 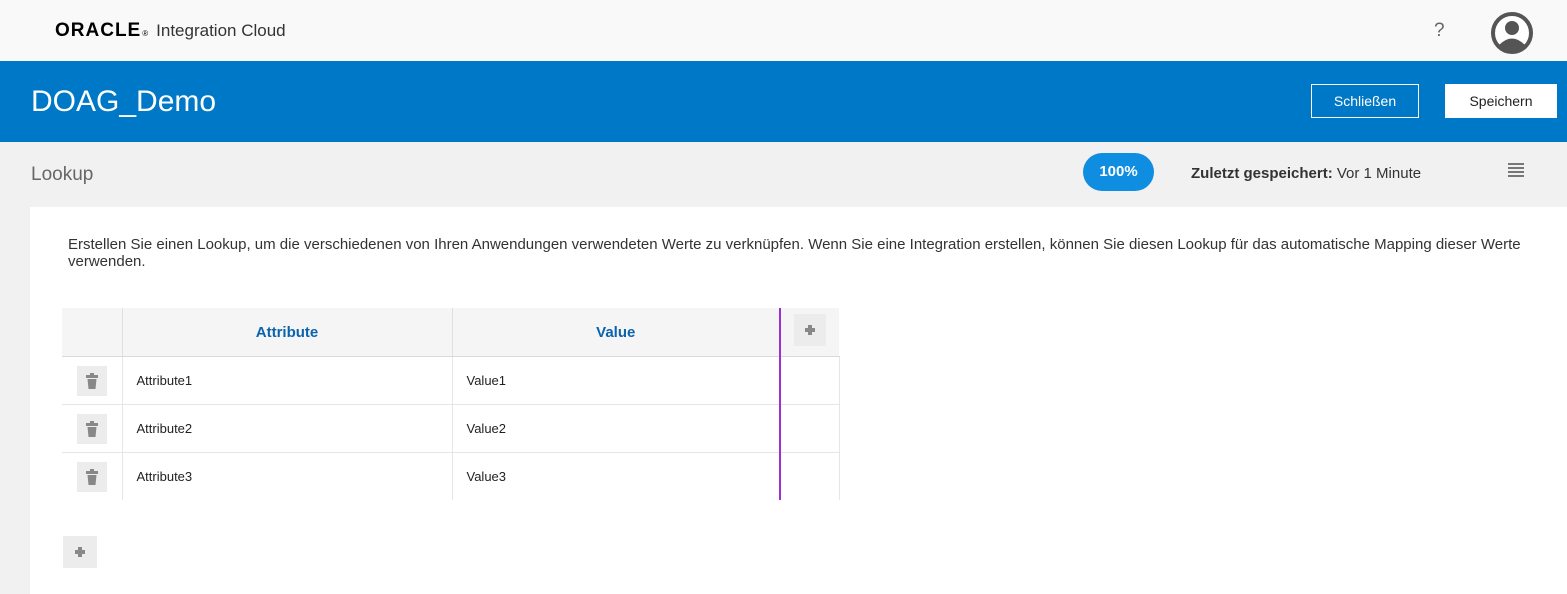 What do you see at coordinates (783, 31) in the screenshot?
I see `top-header: ORACLE ® Integration Cloud ?` at bounding box center [783, 31].